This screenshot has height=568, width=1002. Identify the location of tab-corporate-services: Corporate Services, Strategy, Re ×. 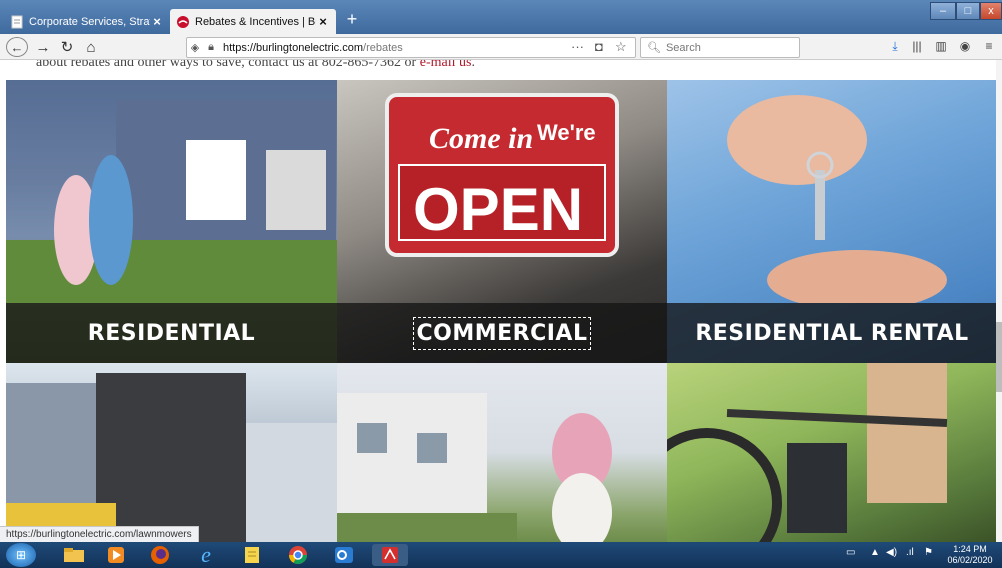
(87, 21).